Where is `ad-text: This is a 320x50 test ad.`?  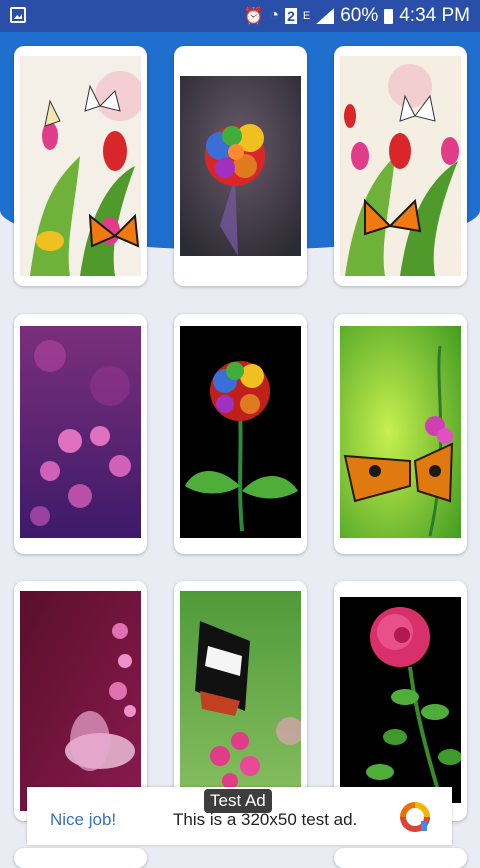
ad-text: This is a 320x50 test ad. is located at coordinates (265, 819).